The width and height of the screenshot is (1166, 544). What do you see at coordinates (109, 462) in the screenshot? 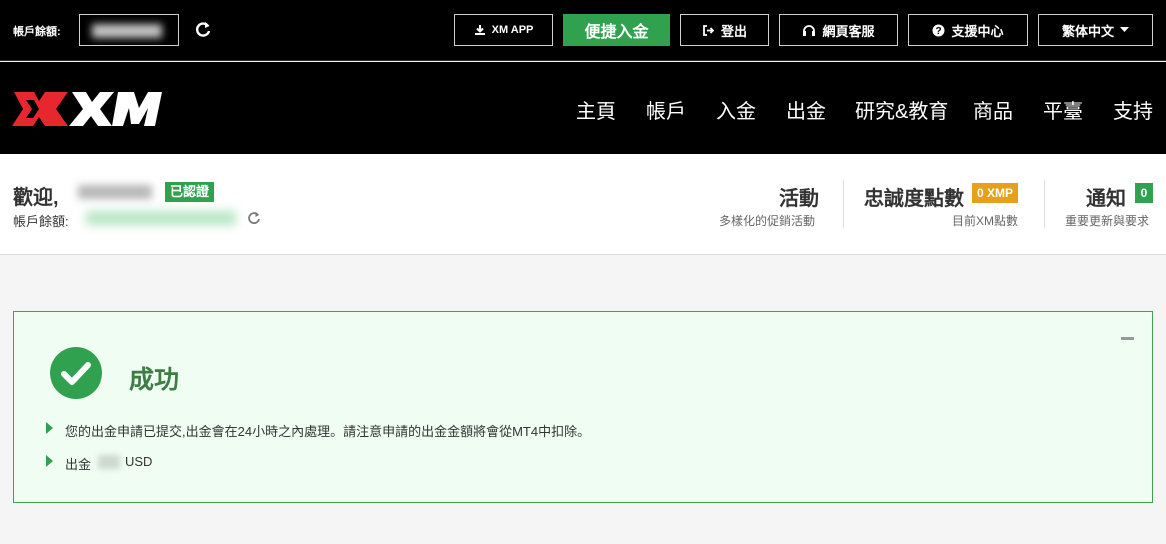
I see `withdraw-amount-masked` at bounding box center [109, 462].